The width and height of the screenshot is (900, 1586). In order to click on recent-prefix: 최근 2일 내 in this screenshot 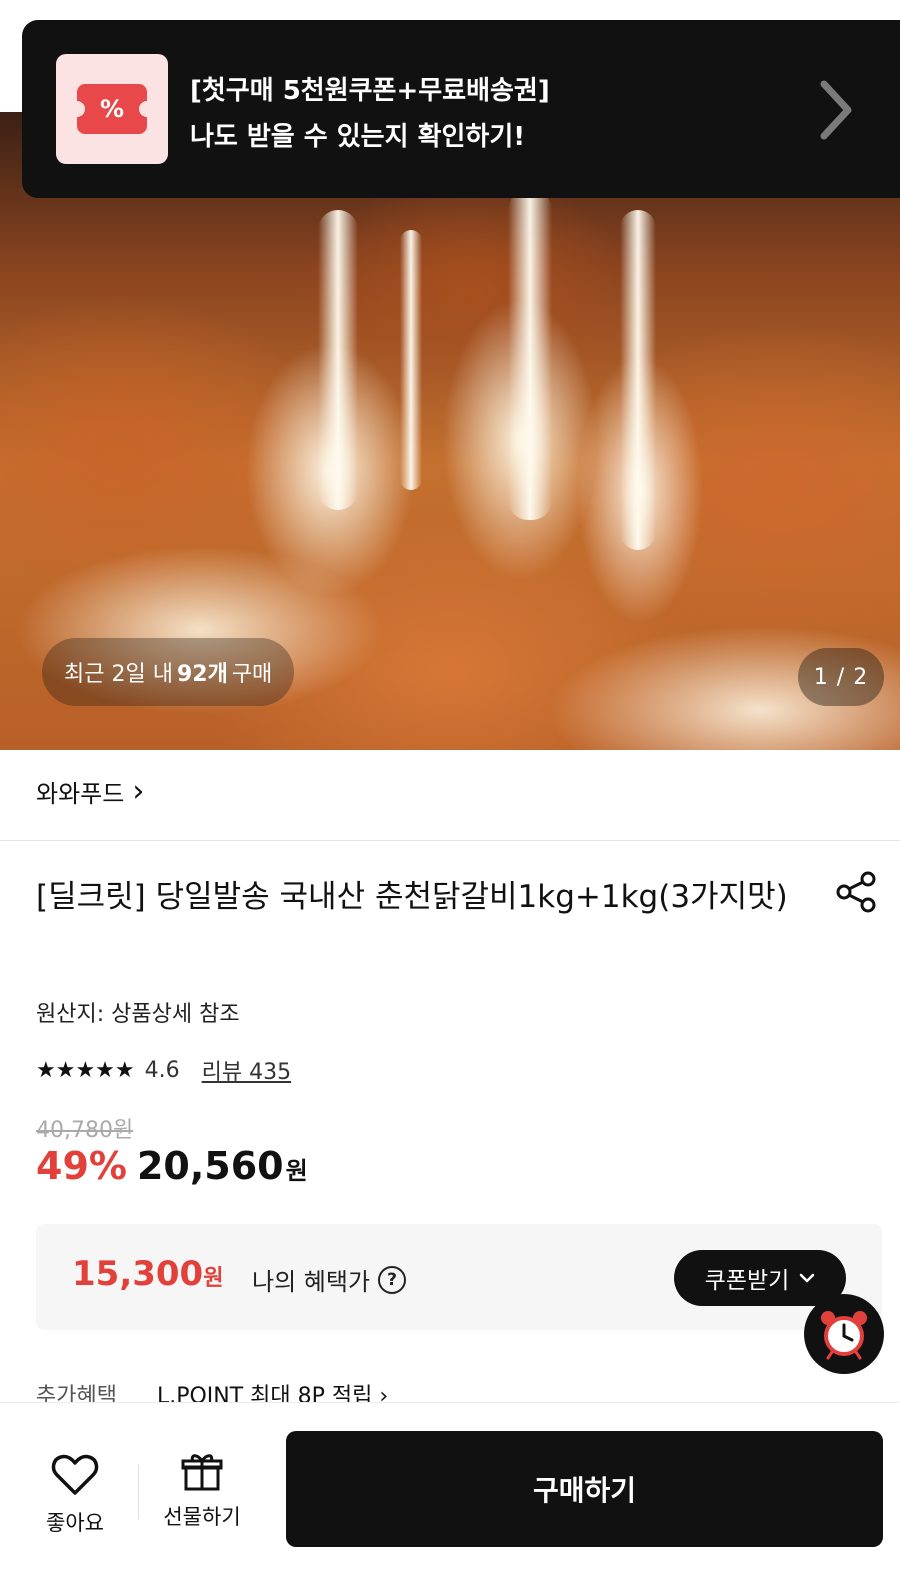, I will do `click(118, 674)`.